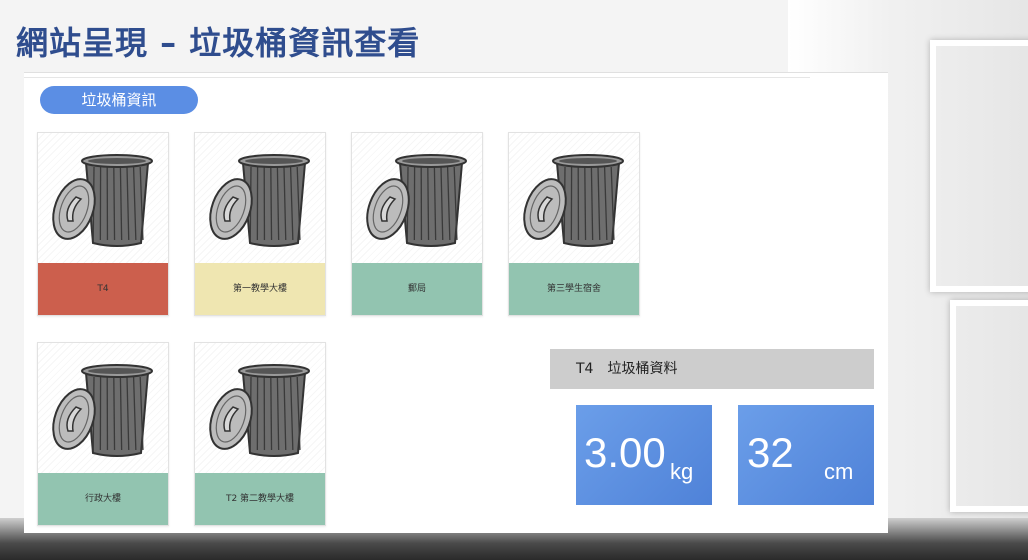 The width and height of the screenshot is (1028, 560). What do you see at coordinates (103, 289) in the screenshot?
I see `bin-label: T4` at bounding box center [103, 289].